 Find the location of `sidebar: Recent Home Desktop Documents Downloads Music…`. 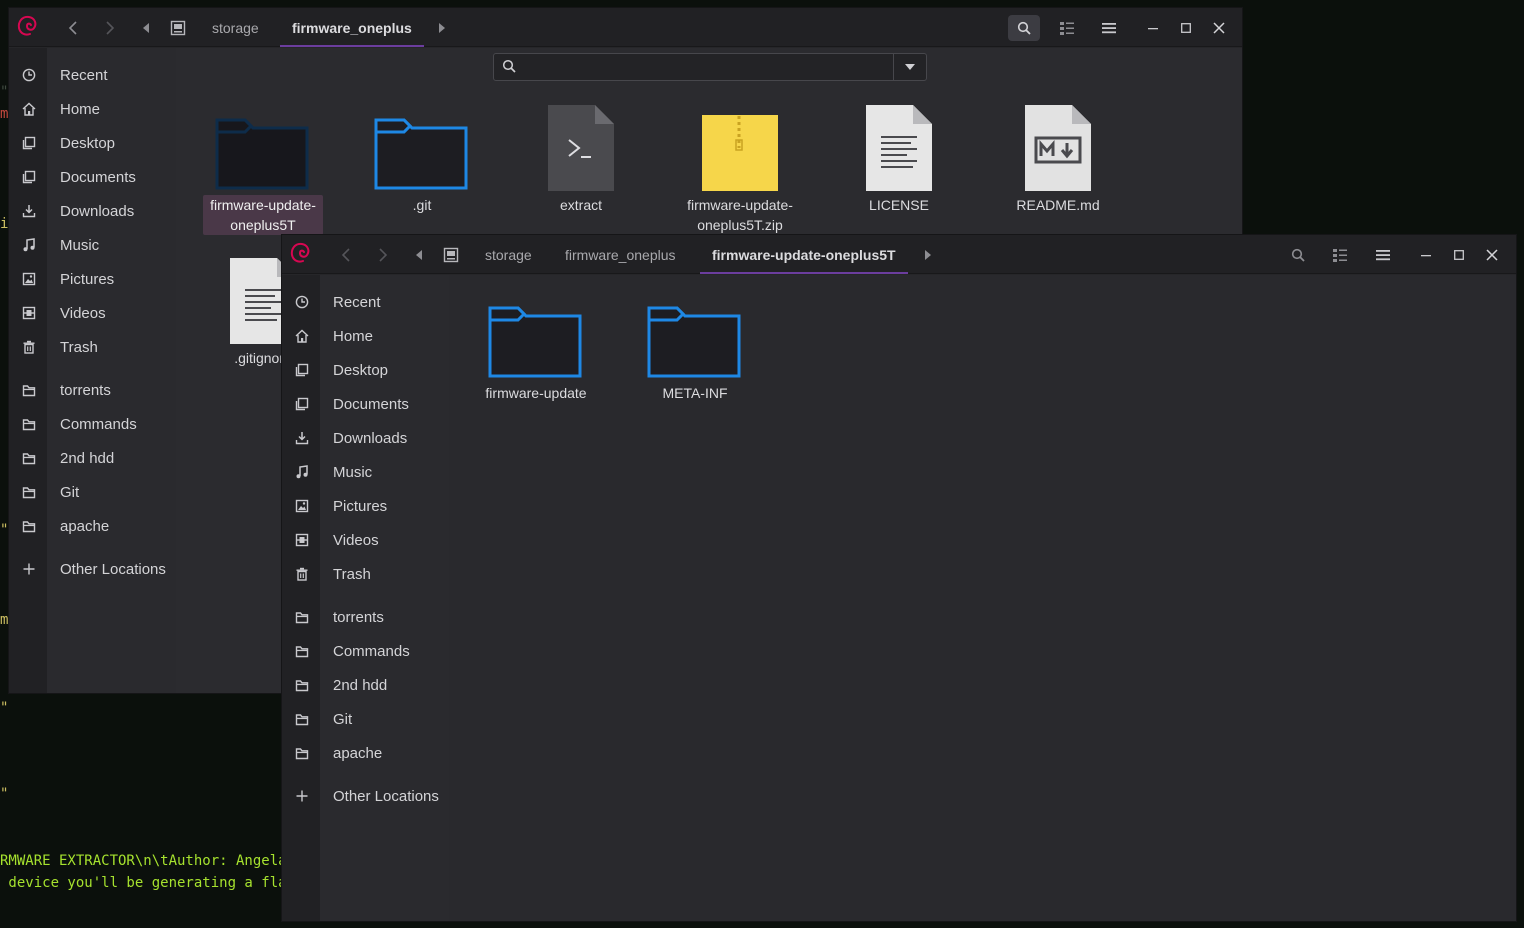

sidebar: Recent Home Desktop Documents Downloads Music… is located at coordinates (92, 370).